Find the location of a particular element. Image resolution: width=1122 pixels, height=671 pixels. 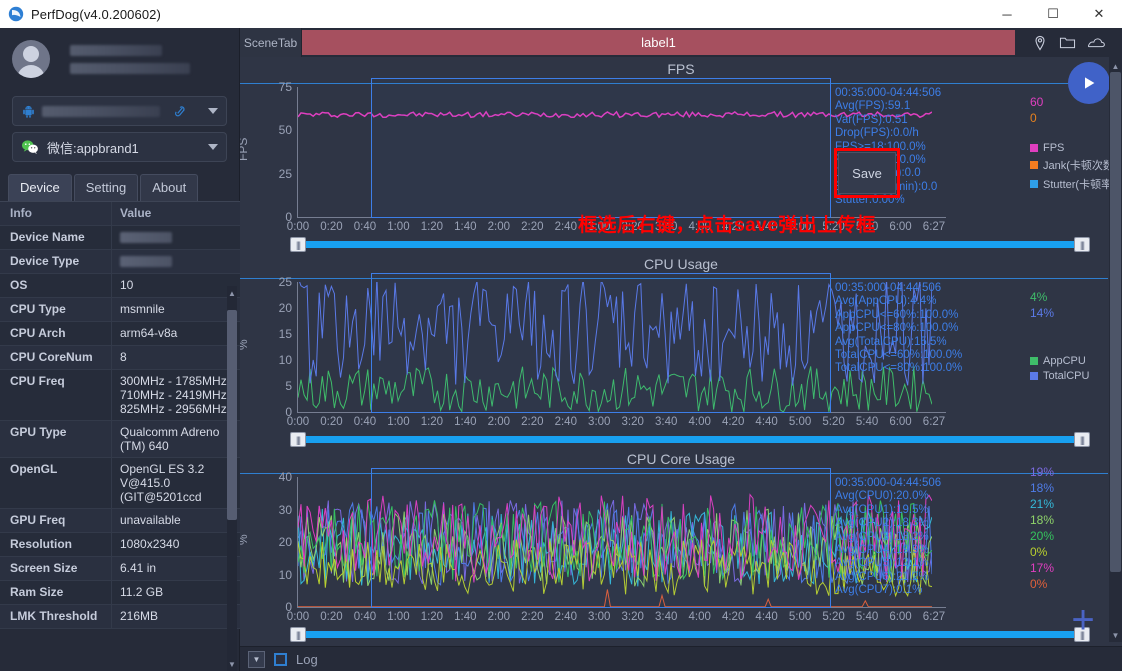

x-tick-label: 2:40 is located at coordinates (565, 227).